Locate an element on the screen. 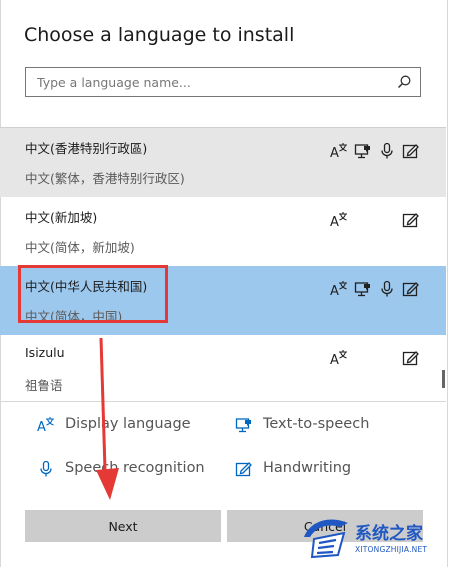 The image size is (451, 567). watermark-text: 系统之家 is located at coordinates (389, 534).